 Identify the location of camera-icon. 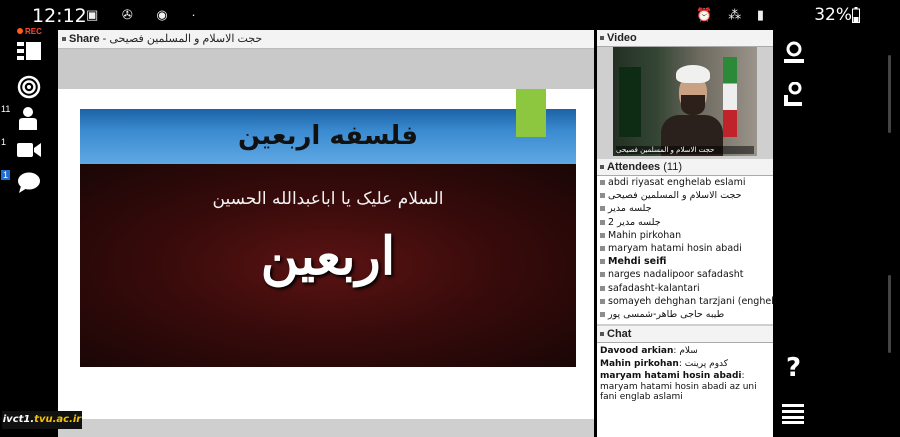
(29, 152).